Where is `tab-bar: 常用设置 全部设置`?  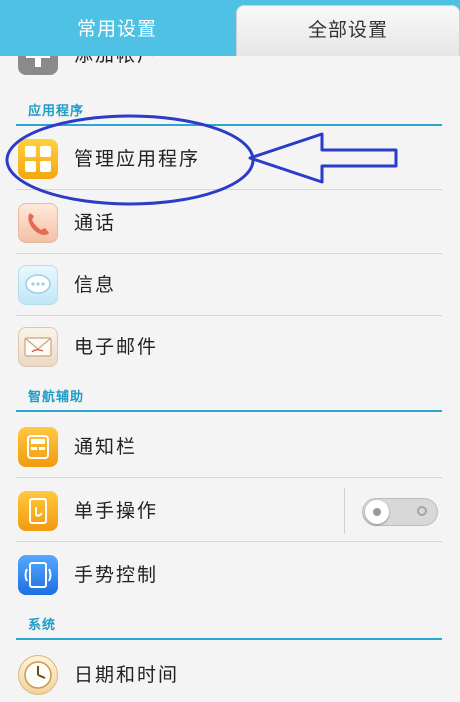 tab-bar: 常用设置 全部设置 is located at coordinates (230, 28).